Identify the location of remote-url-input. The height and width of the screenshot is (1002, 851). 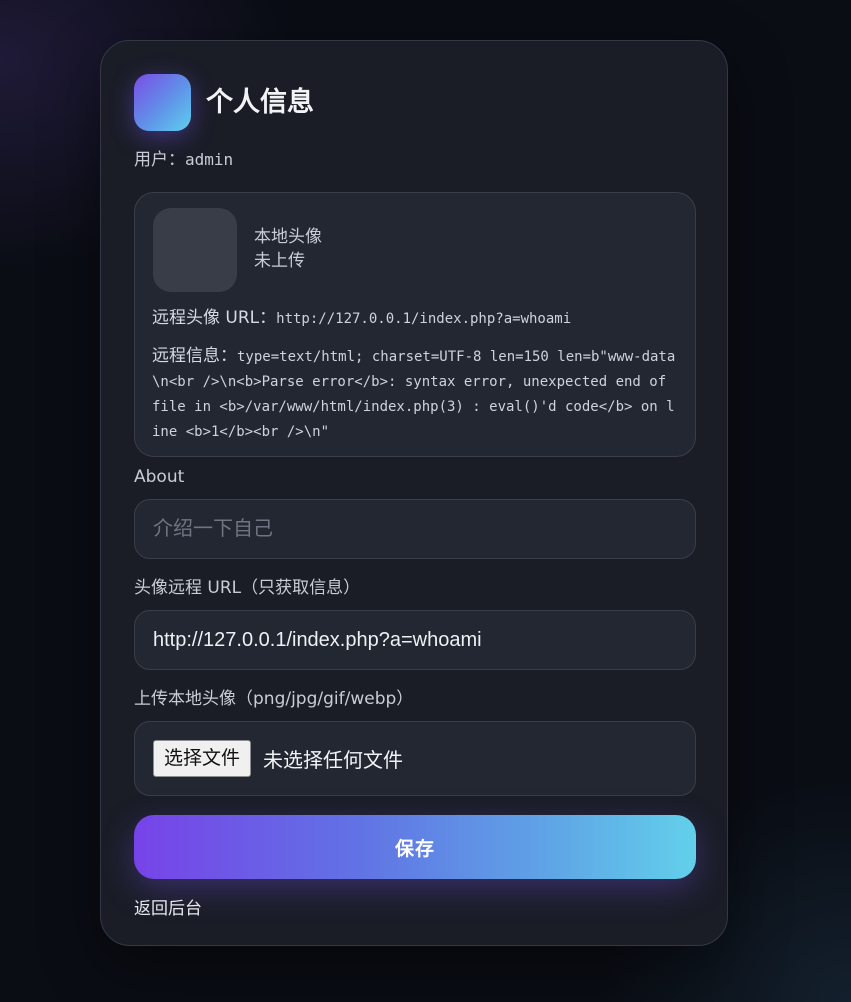
(415, 640).